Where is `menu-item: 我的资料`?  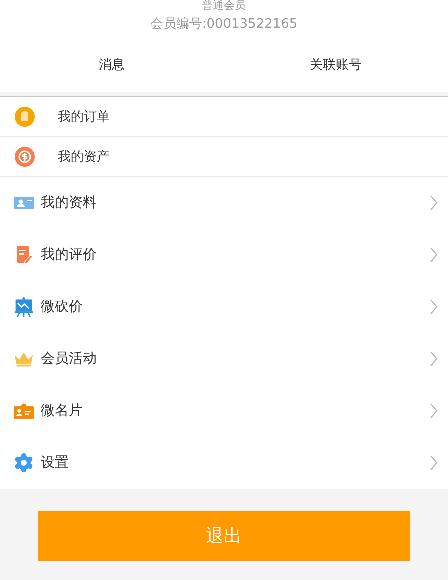
menu-item: 我的资料 is located at coordinates (224, 203).